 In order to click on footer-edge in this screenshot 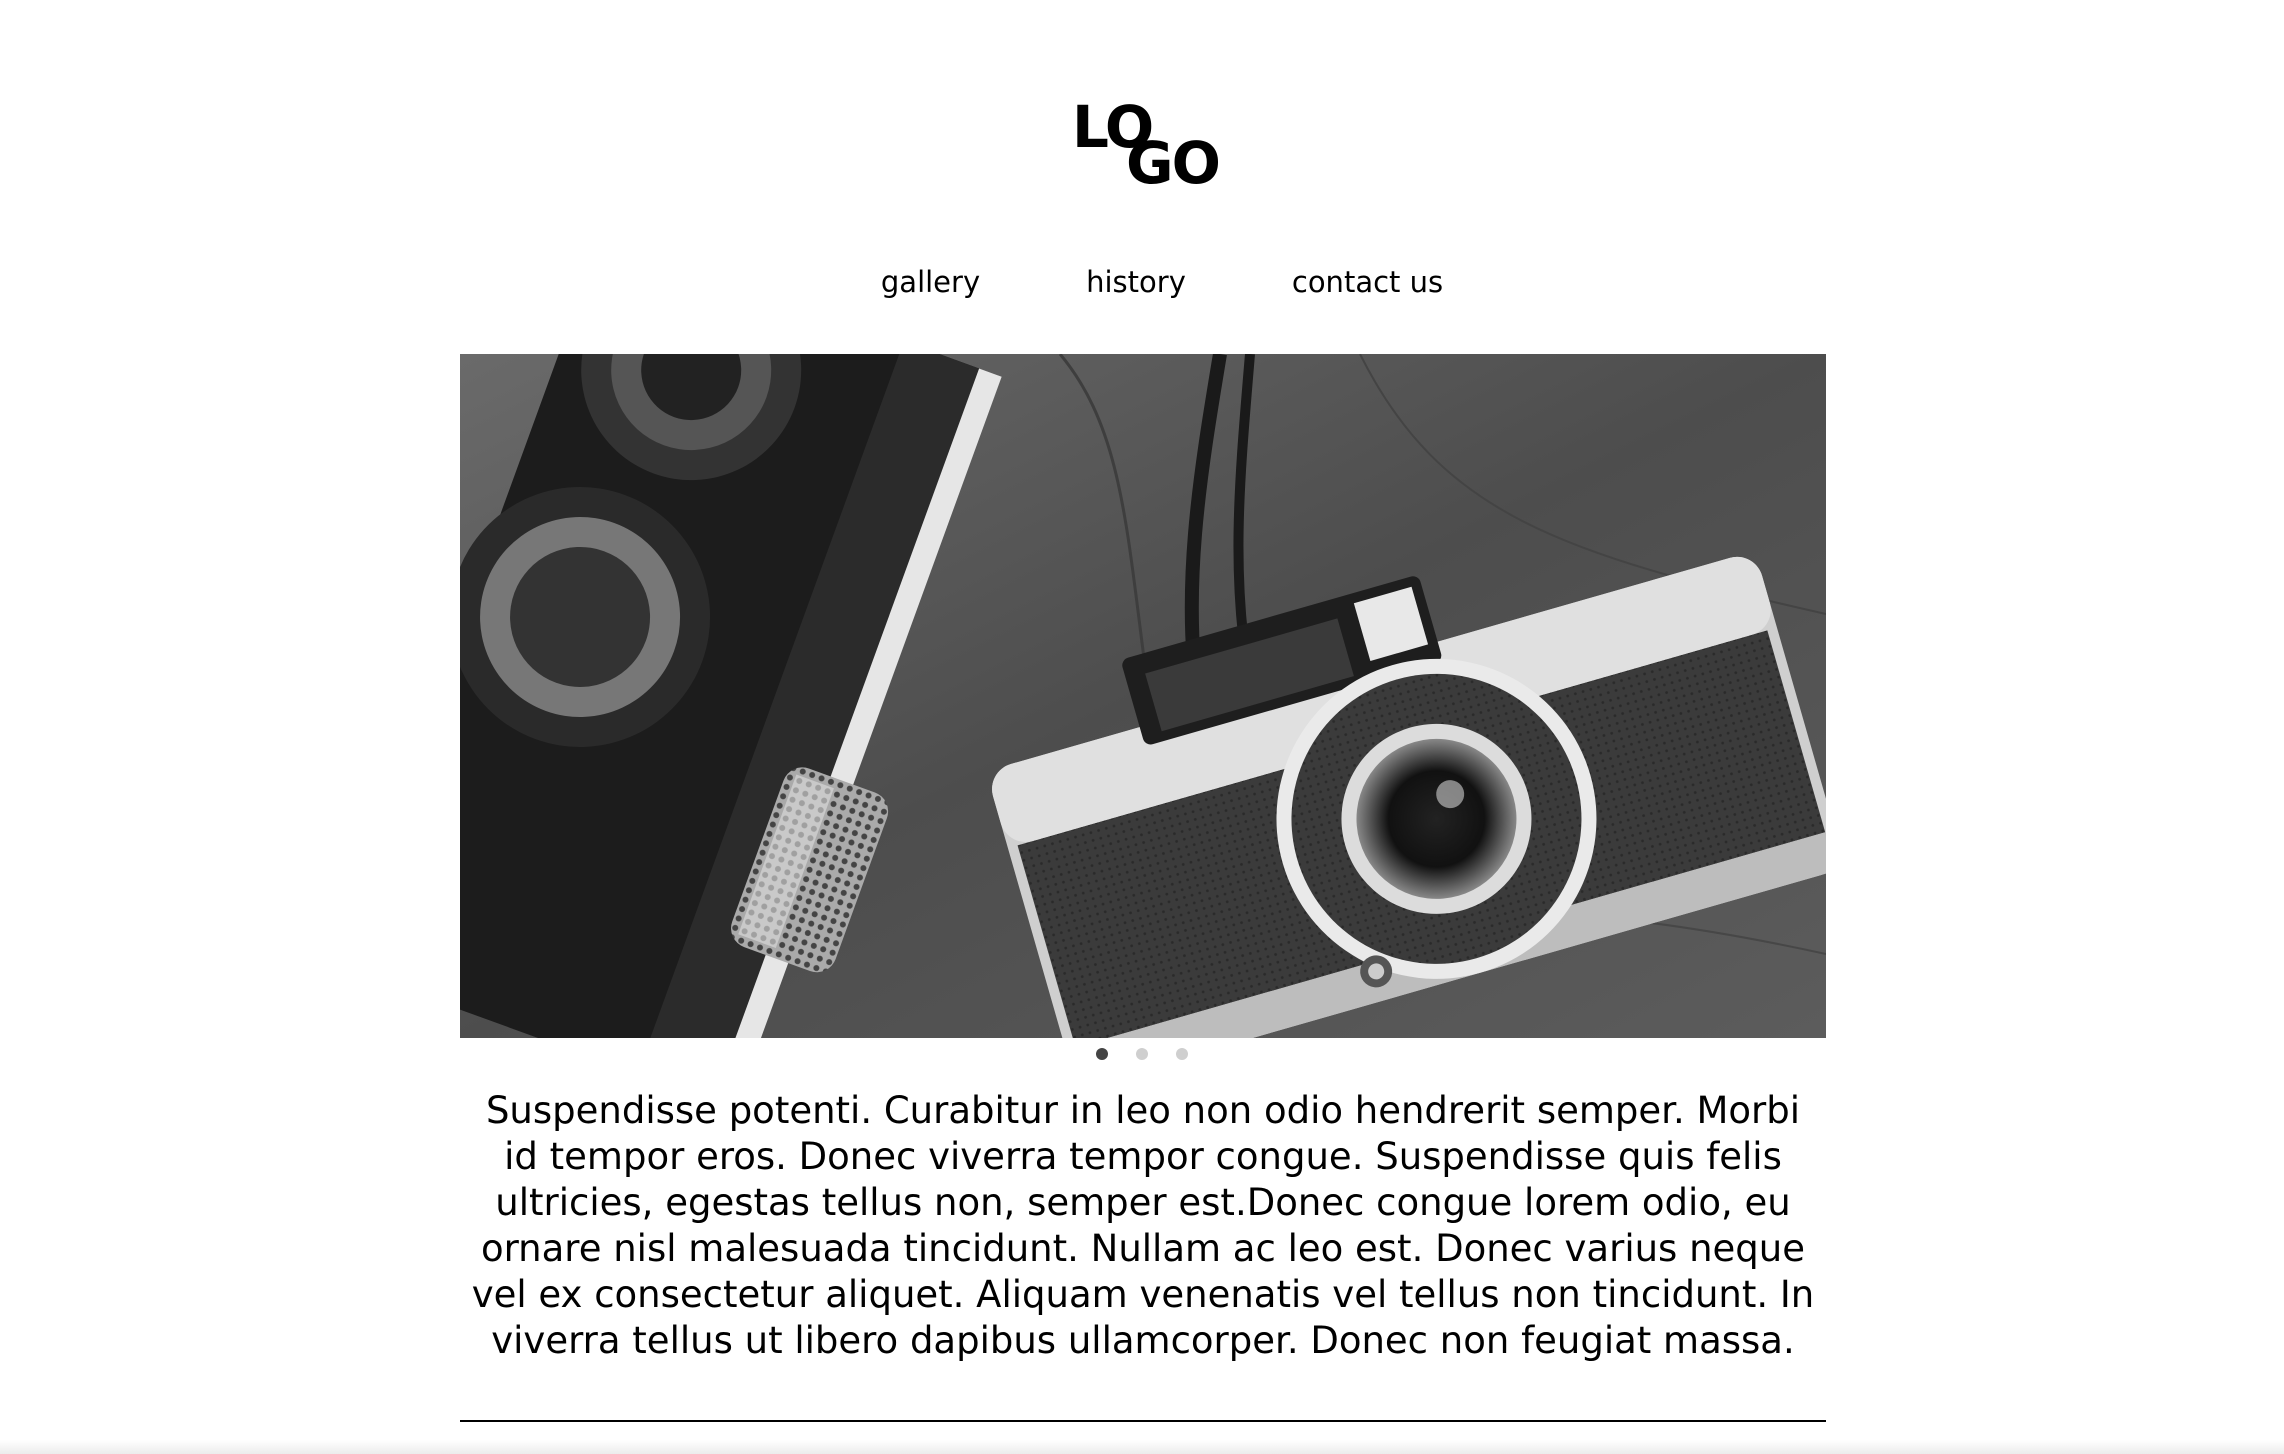, I will do `click(1142, 1447)`.